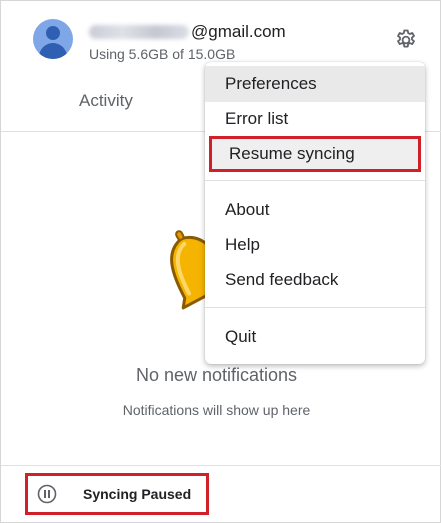  What do you see at coordinates (315, 280) in the screenshot?
I see `menu-item-send-feedback: Send feedback` at bounding box center [315, 280].